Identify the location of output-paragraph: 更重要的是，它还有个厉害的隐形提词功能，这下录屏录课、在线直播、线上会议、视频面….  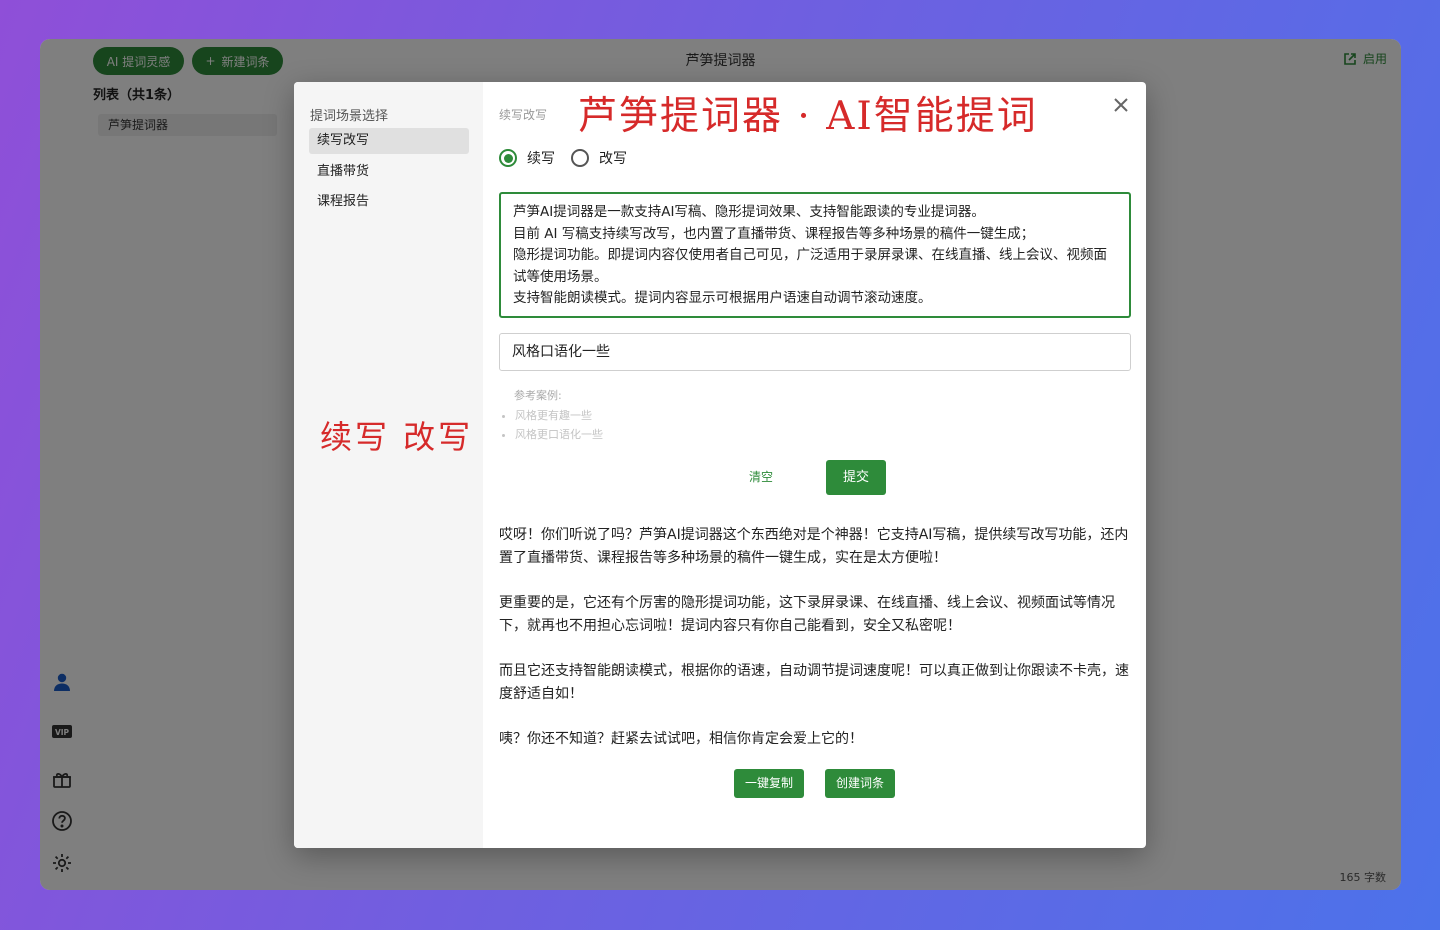
(807, 614).